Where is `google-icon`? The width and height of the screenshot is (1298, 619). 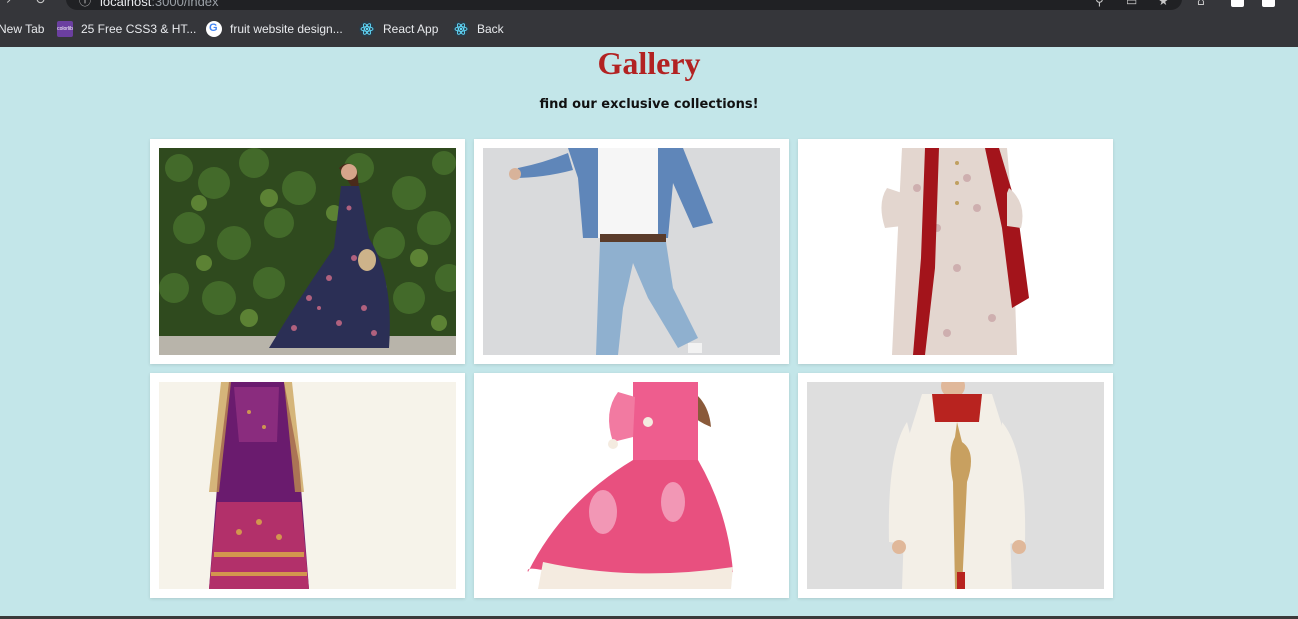 google-icon is located at coordinates (214, 29).